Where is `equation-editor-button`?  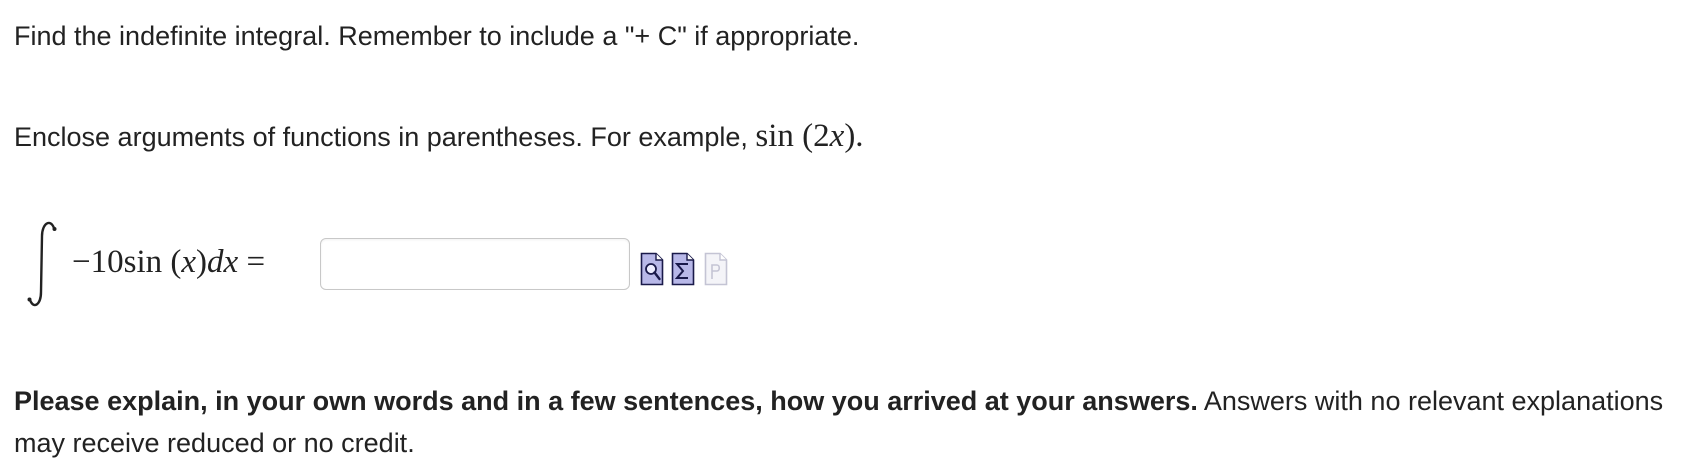
equation-editor-button is located at coordinates (683, 269).